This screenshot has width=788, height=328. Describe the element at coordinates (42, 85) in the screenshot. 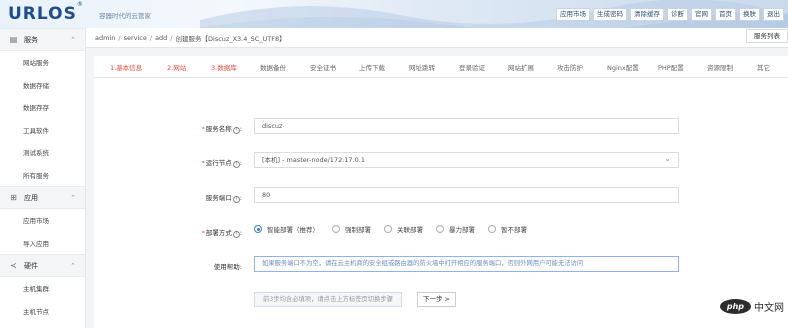

I see `sidebar-item-data-storage: 数据存储` at that location.